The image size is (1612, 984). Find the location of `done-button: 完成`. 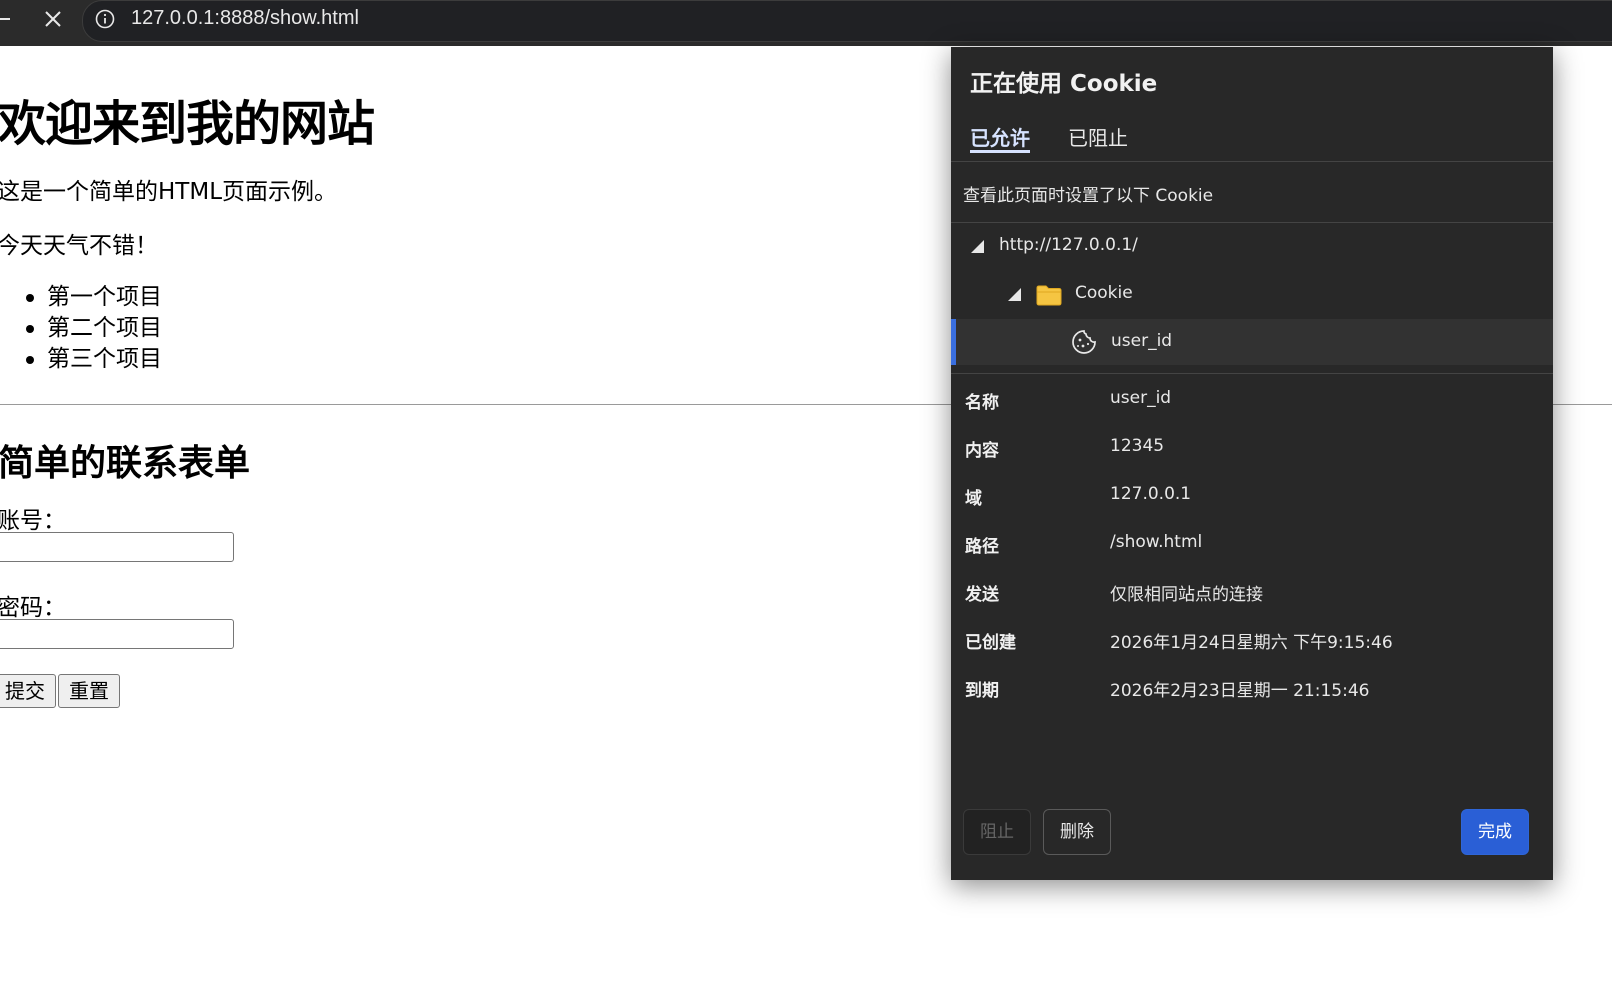

done-button: 完成 is located at coordinates (1495, 832).